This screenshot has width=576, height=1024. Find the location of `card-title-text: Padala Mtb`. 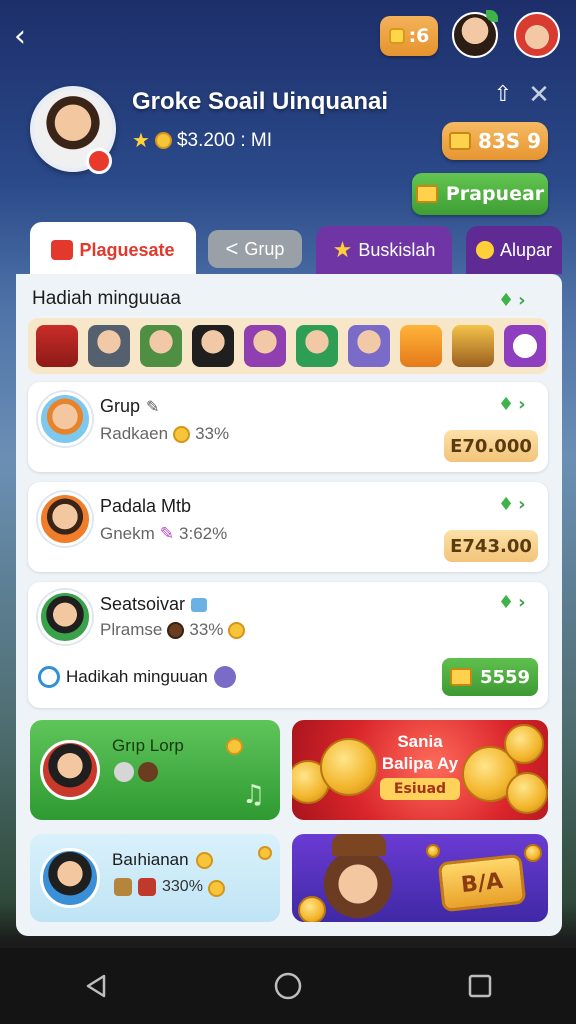

card-title-text: Padala Mtb is located at coordinates (146, 506).